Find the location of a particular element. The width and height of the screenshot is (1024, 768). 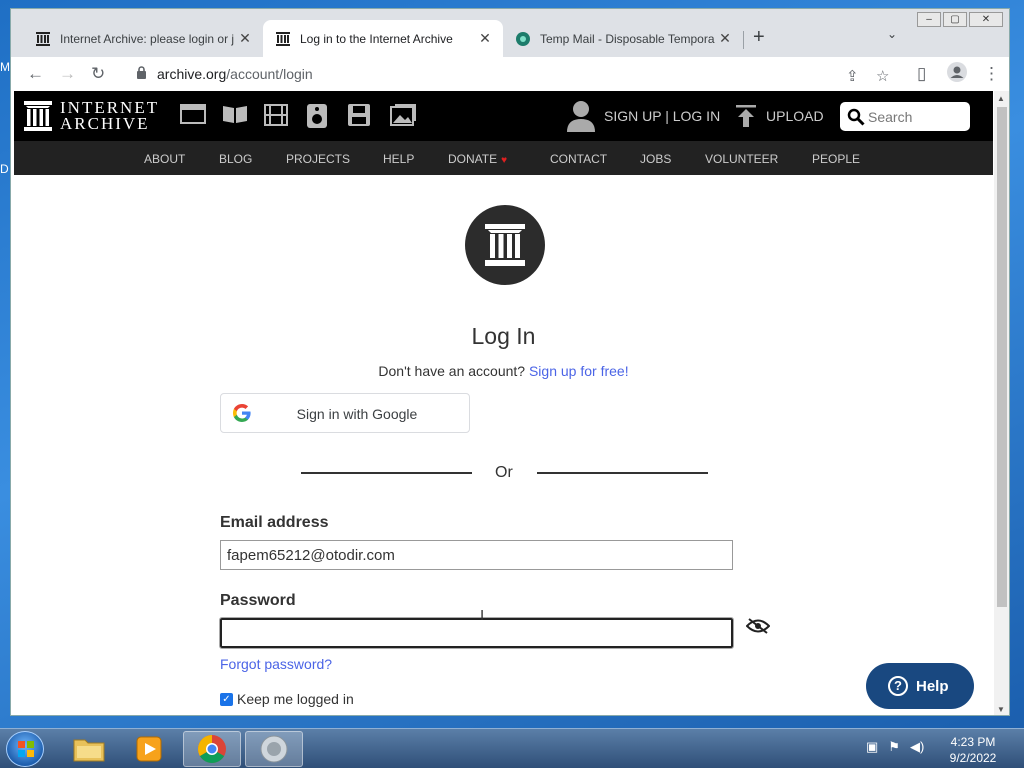

sign-up-login-link: SIGN UP | LOG IN is located at coordinates (662, 116).